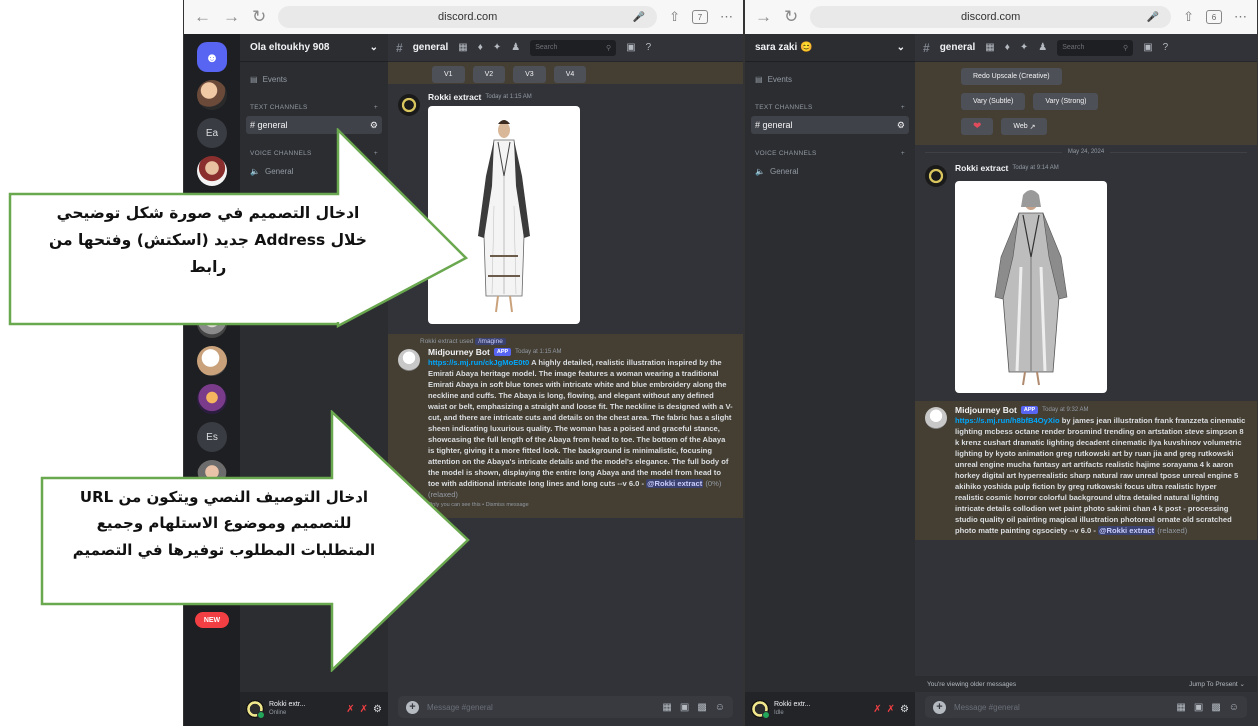 This screenshot has width=1258, height=726. I want to click on v4-button: V4, so click(570, 74).